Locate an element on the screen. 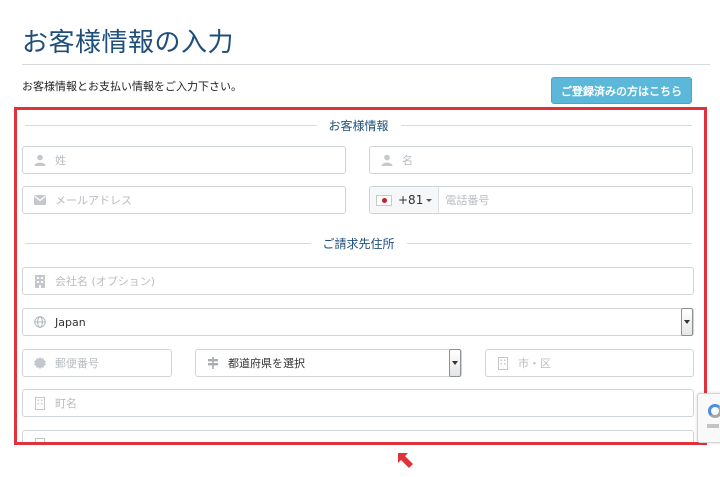  page-subtitle: お客様情報とお支払い情報をご入力下さい。 is located at coordinates (132, 86).